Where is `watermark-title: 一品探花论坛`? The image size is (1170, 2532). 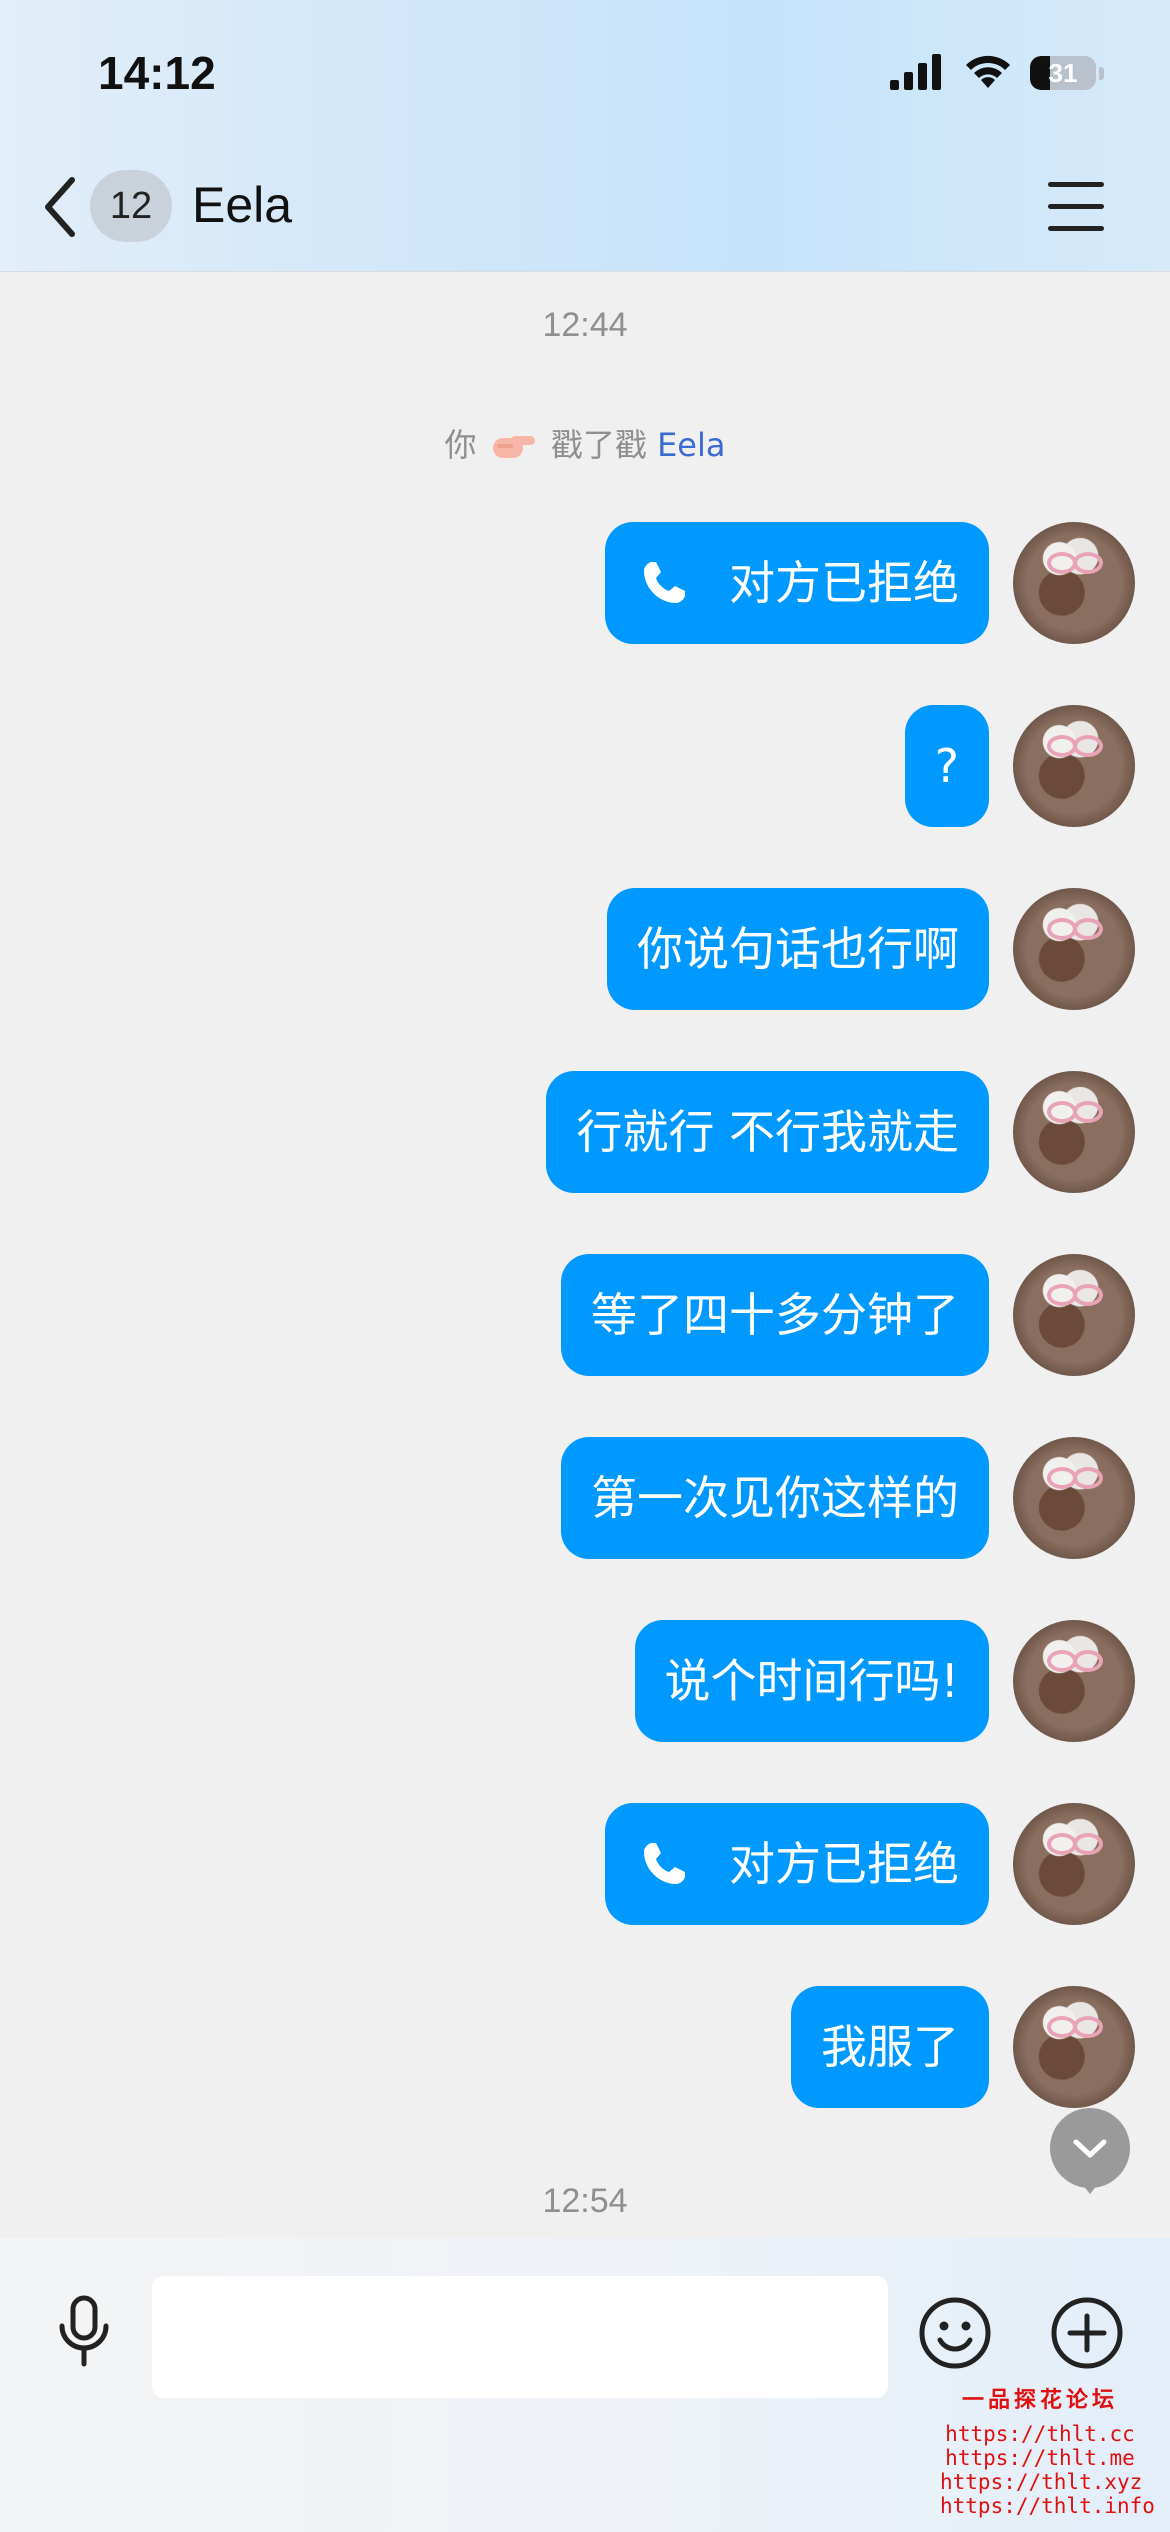
watermark-title: 一品探花论坛 is located at coordinates (1039, 2400).